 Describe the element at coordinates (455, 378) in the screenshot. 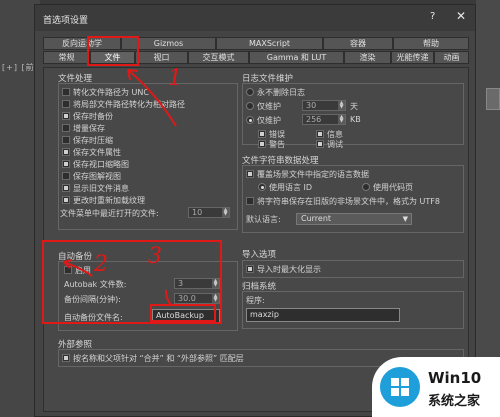

I see `watermark-text-1: Win10` at that location.